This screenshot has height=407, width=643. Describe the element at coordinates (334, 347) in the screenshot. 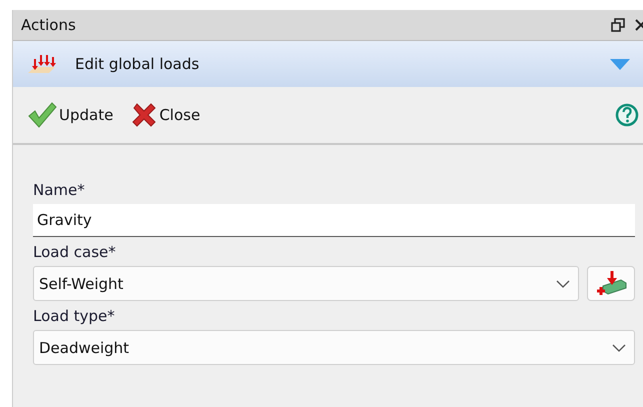

I see `dropdown-field: Deadweight` at that location.